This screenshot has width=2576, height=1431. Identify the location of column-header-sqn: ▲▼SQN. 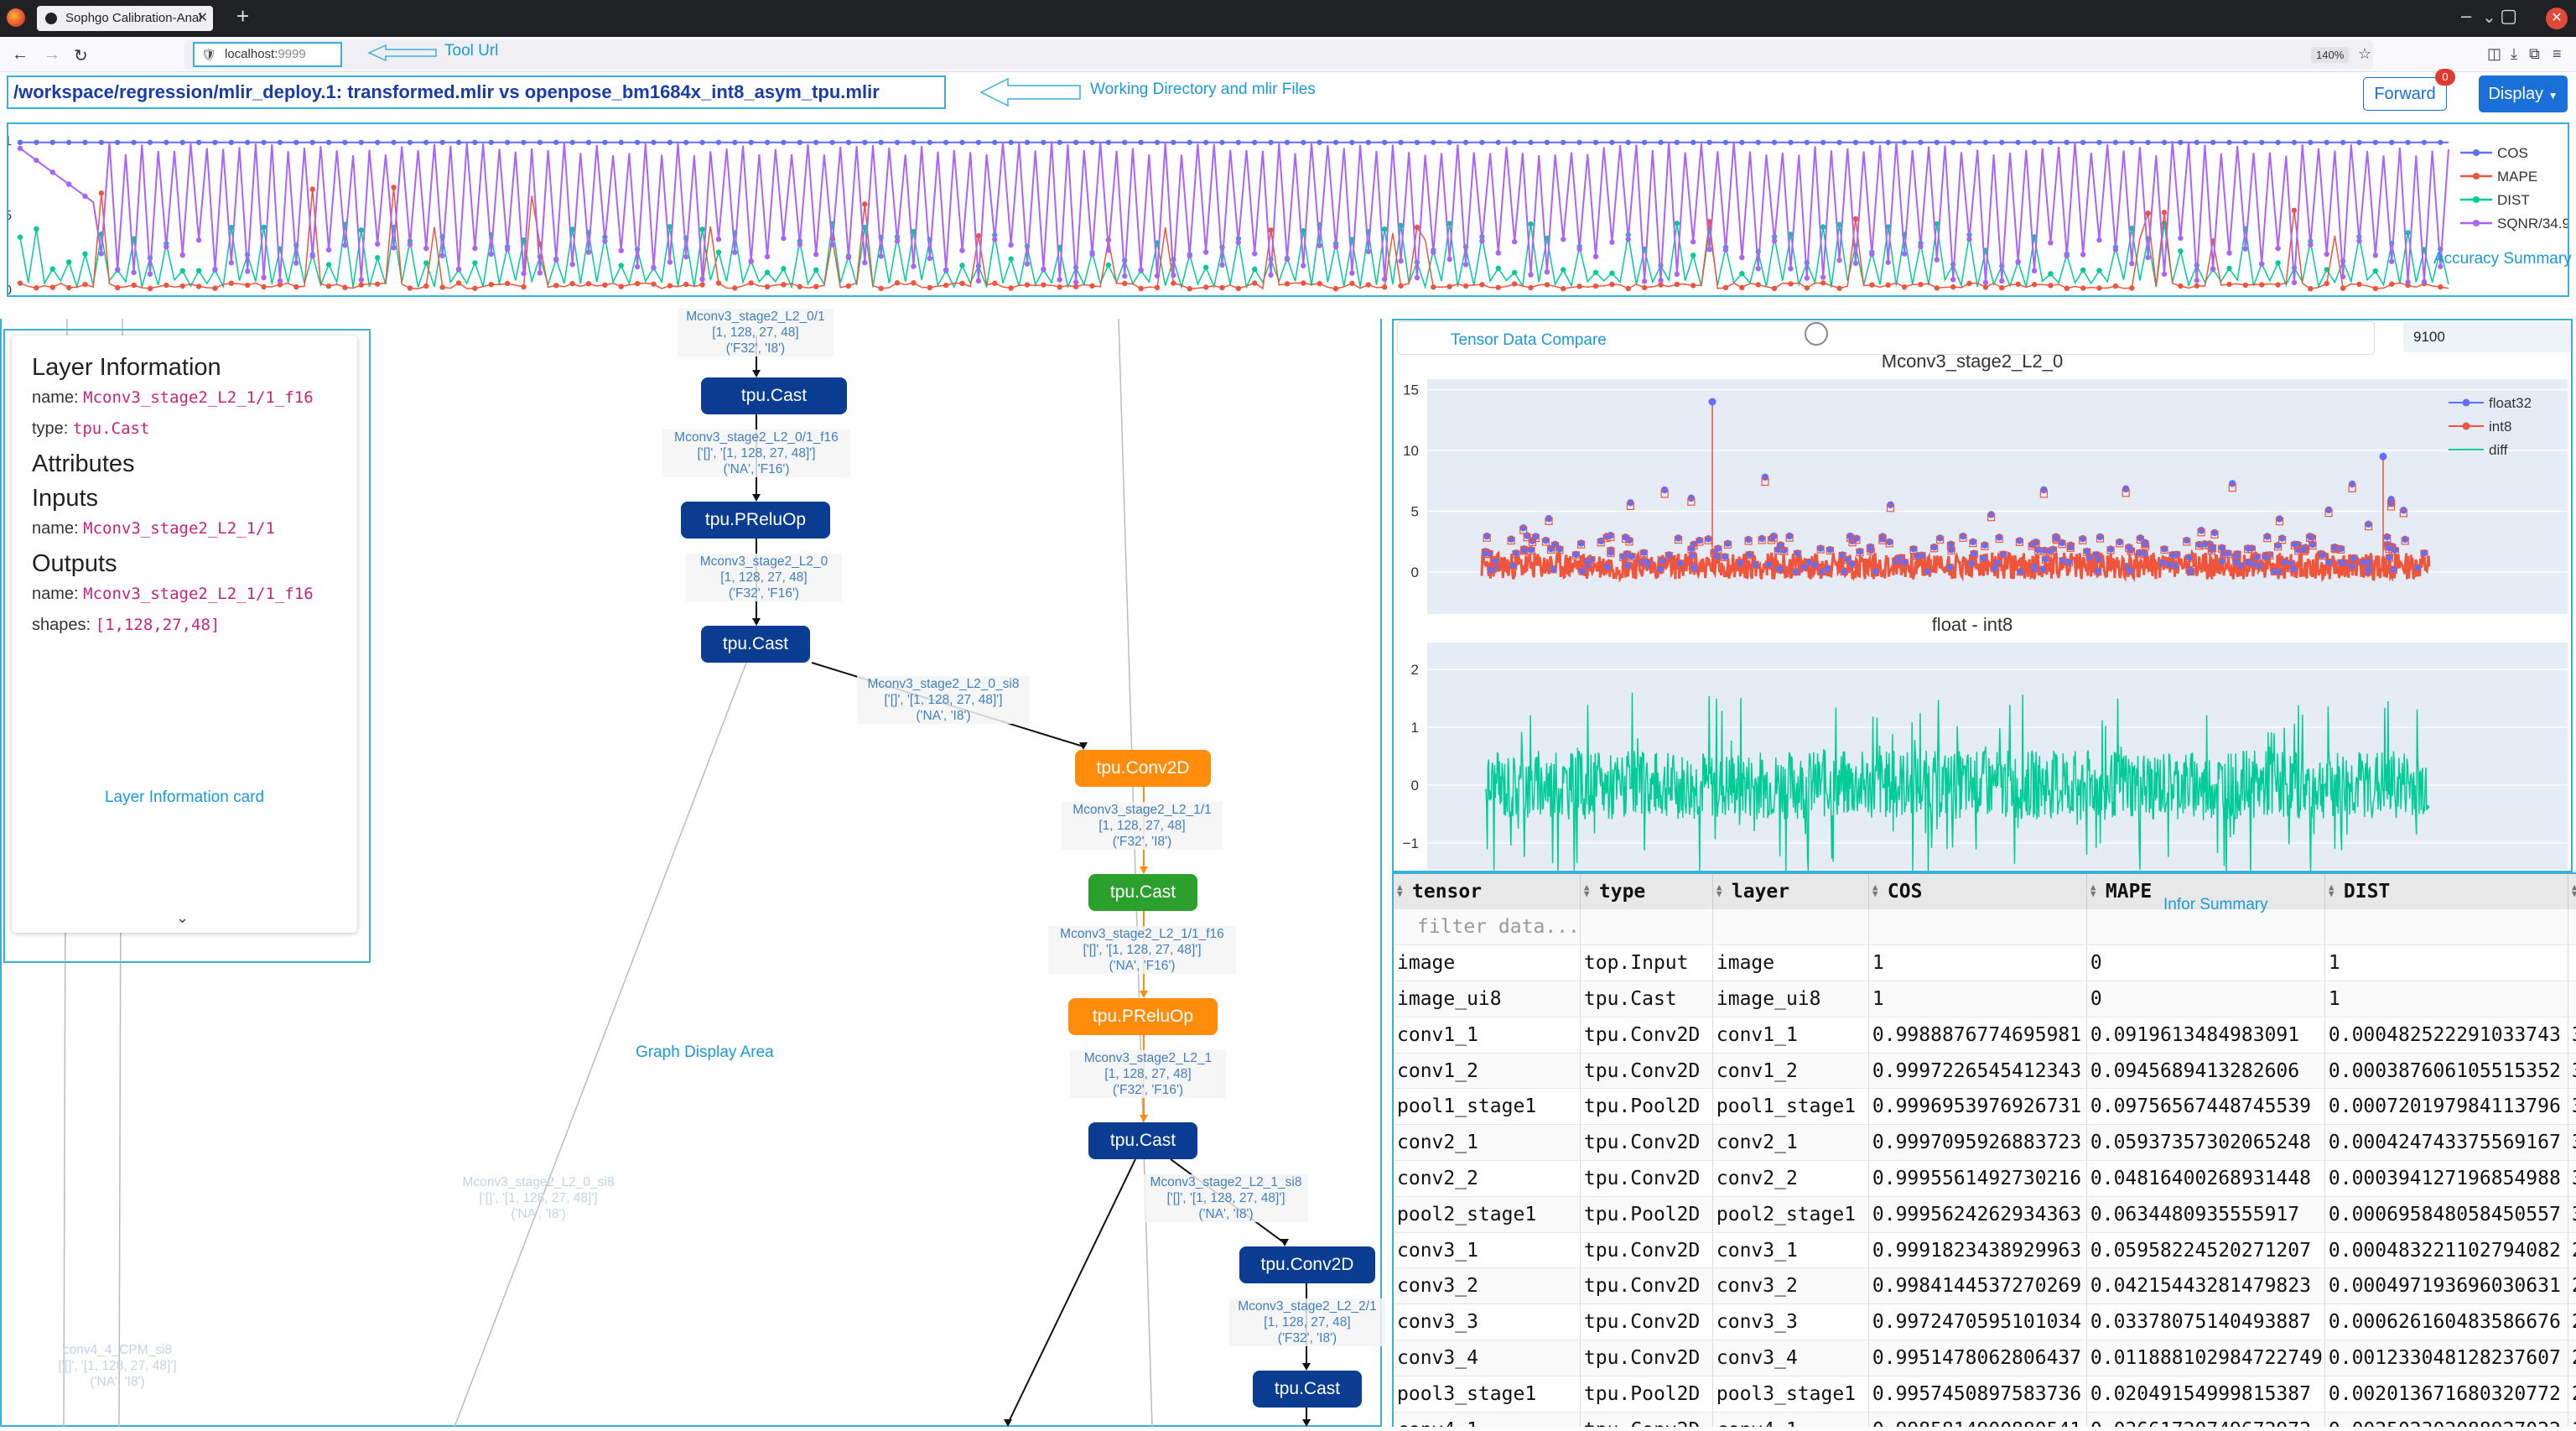
(2572, 891).